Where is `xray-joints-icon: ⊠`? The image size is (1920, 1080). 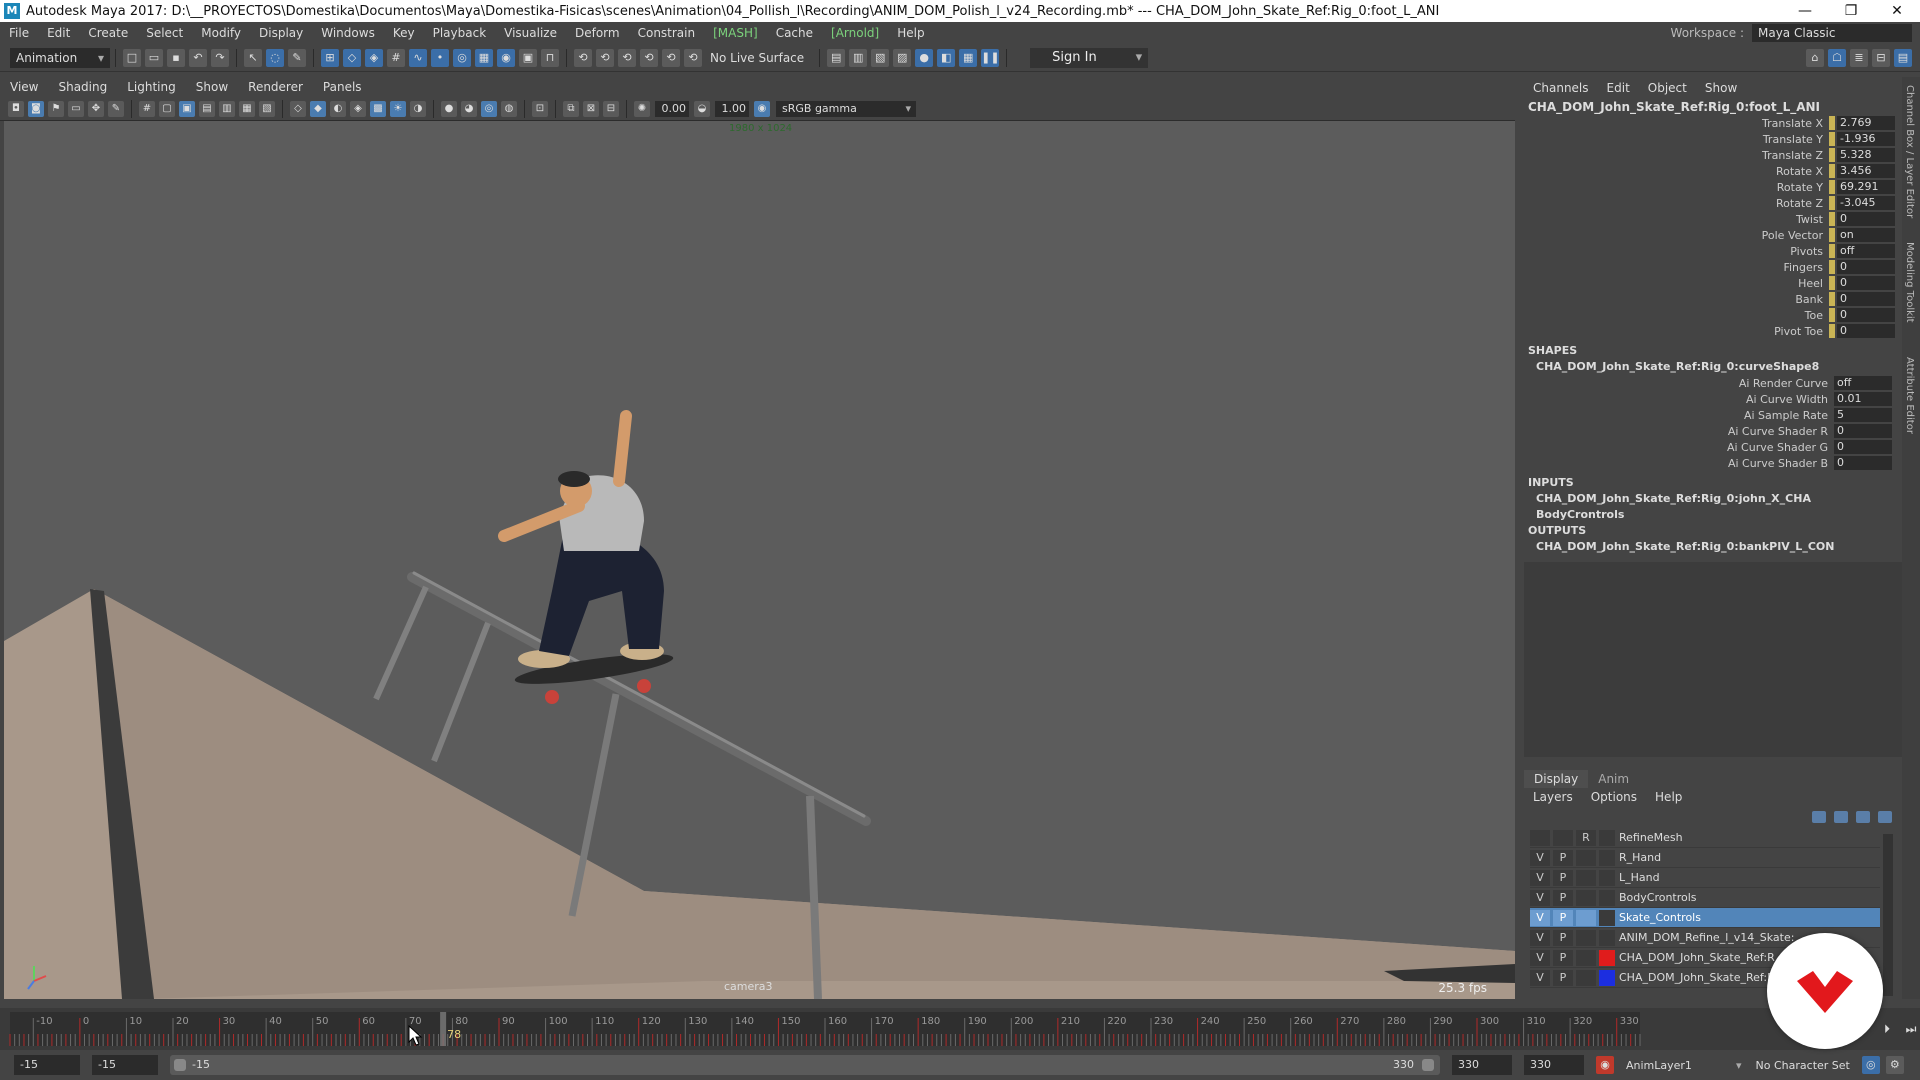 xray-joints-icon: ⊠ is located at coordinates (591, 108).